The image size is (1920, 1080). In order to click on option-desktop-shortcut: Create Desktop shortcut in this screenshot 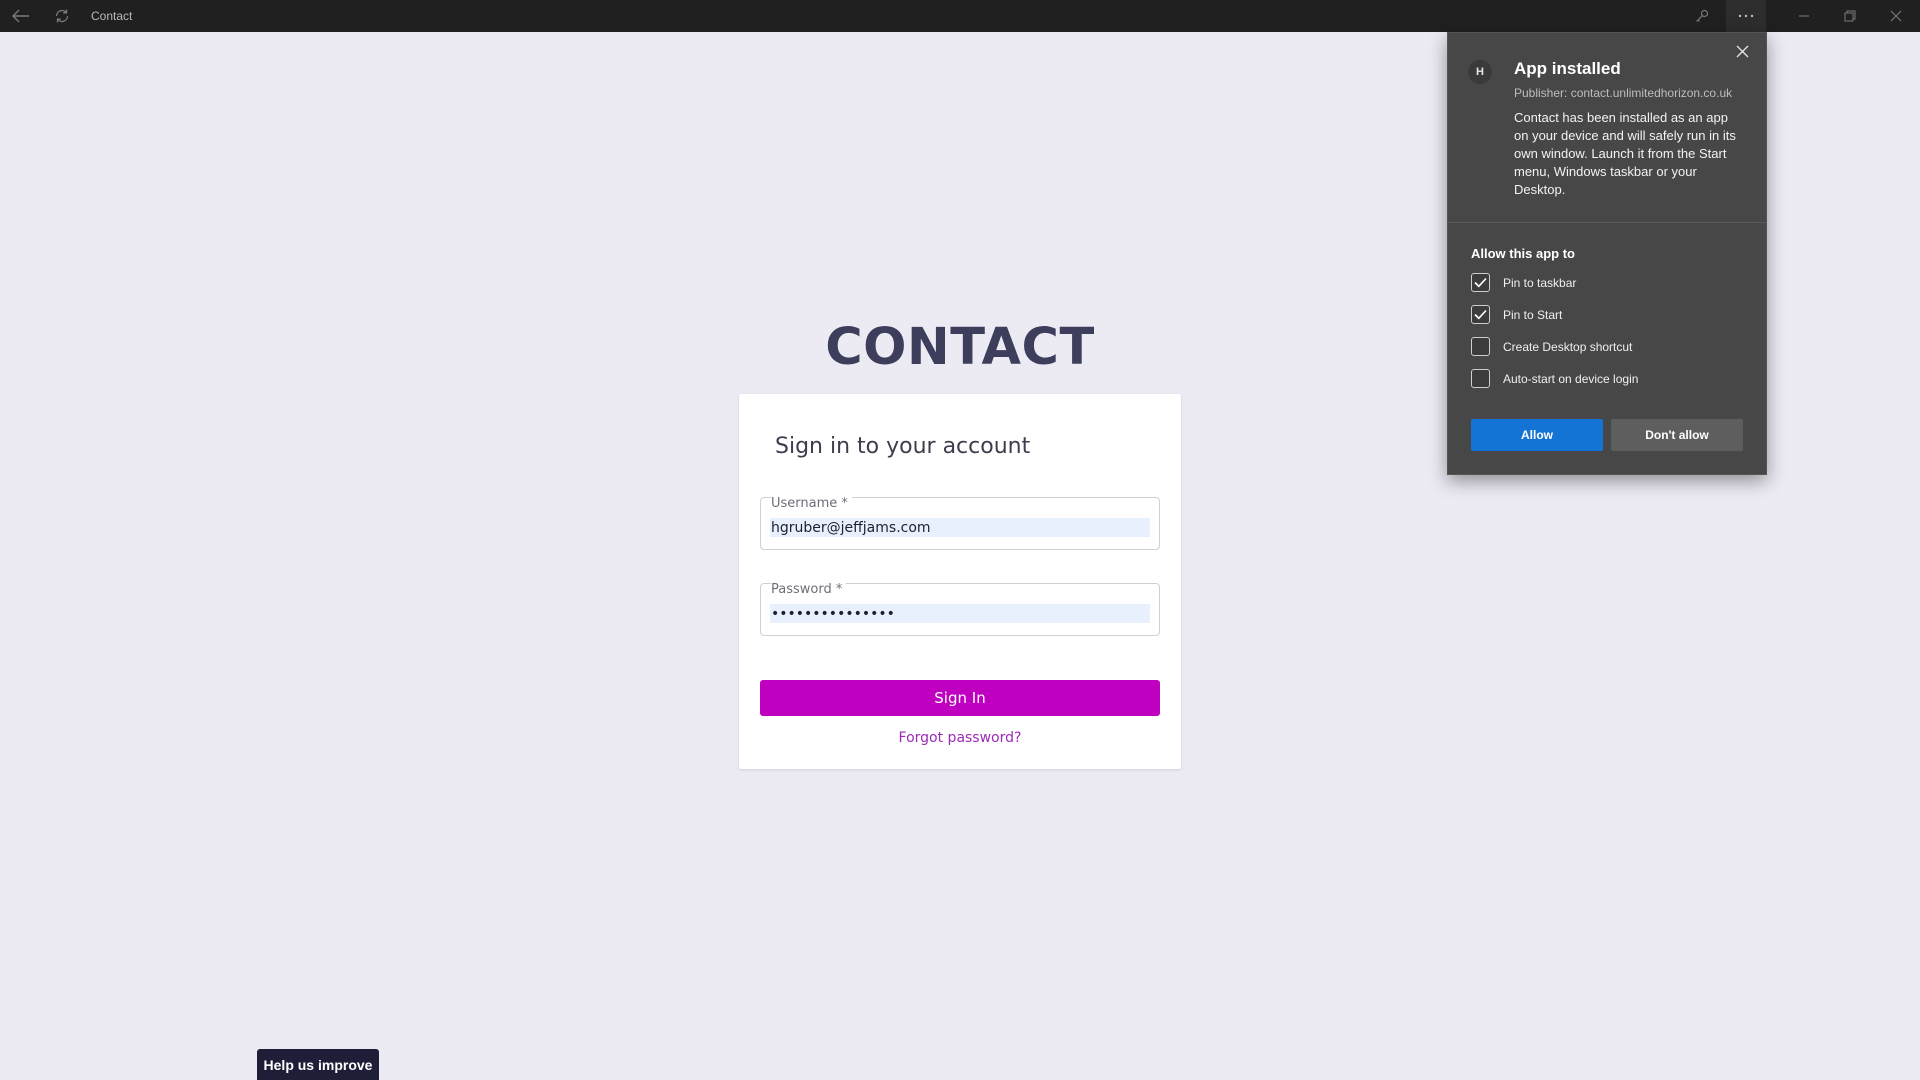, I will do `click(1551, 346)`.